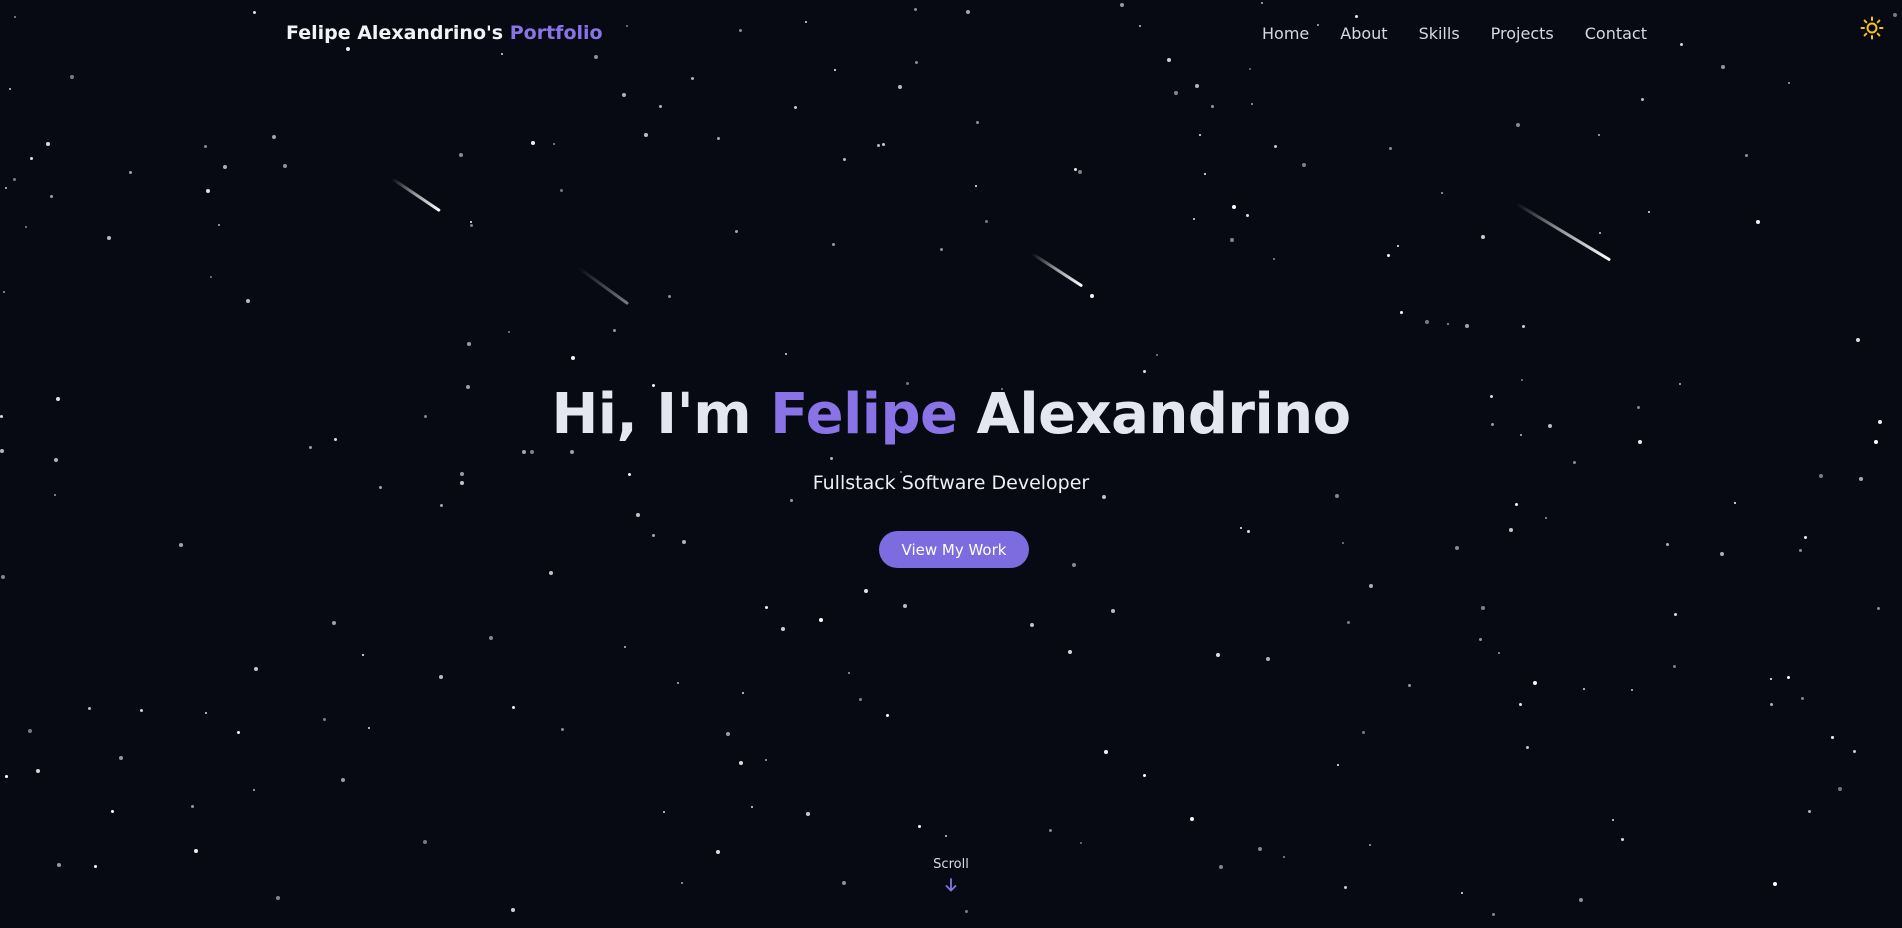 This screenshot has height=928, width=1902. What do you see at coordinates (1872, 28) in the screenshot?
I see `theme-toggle-button` at bounding box center [1872, 28].